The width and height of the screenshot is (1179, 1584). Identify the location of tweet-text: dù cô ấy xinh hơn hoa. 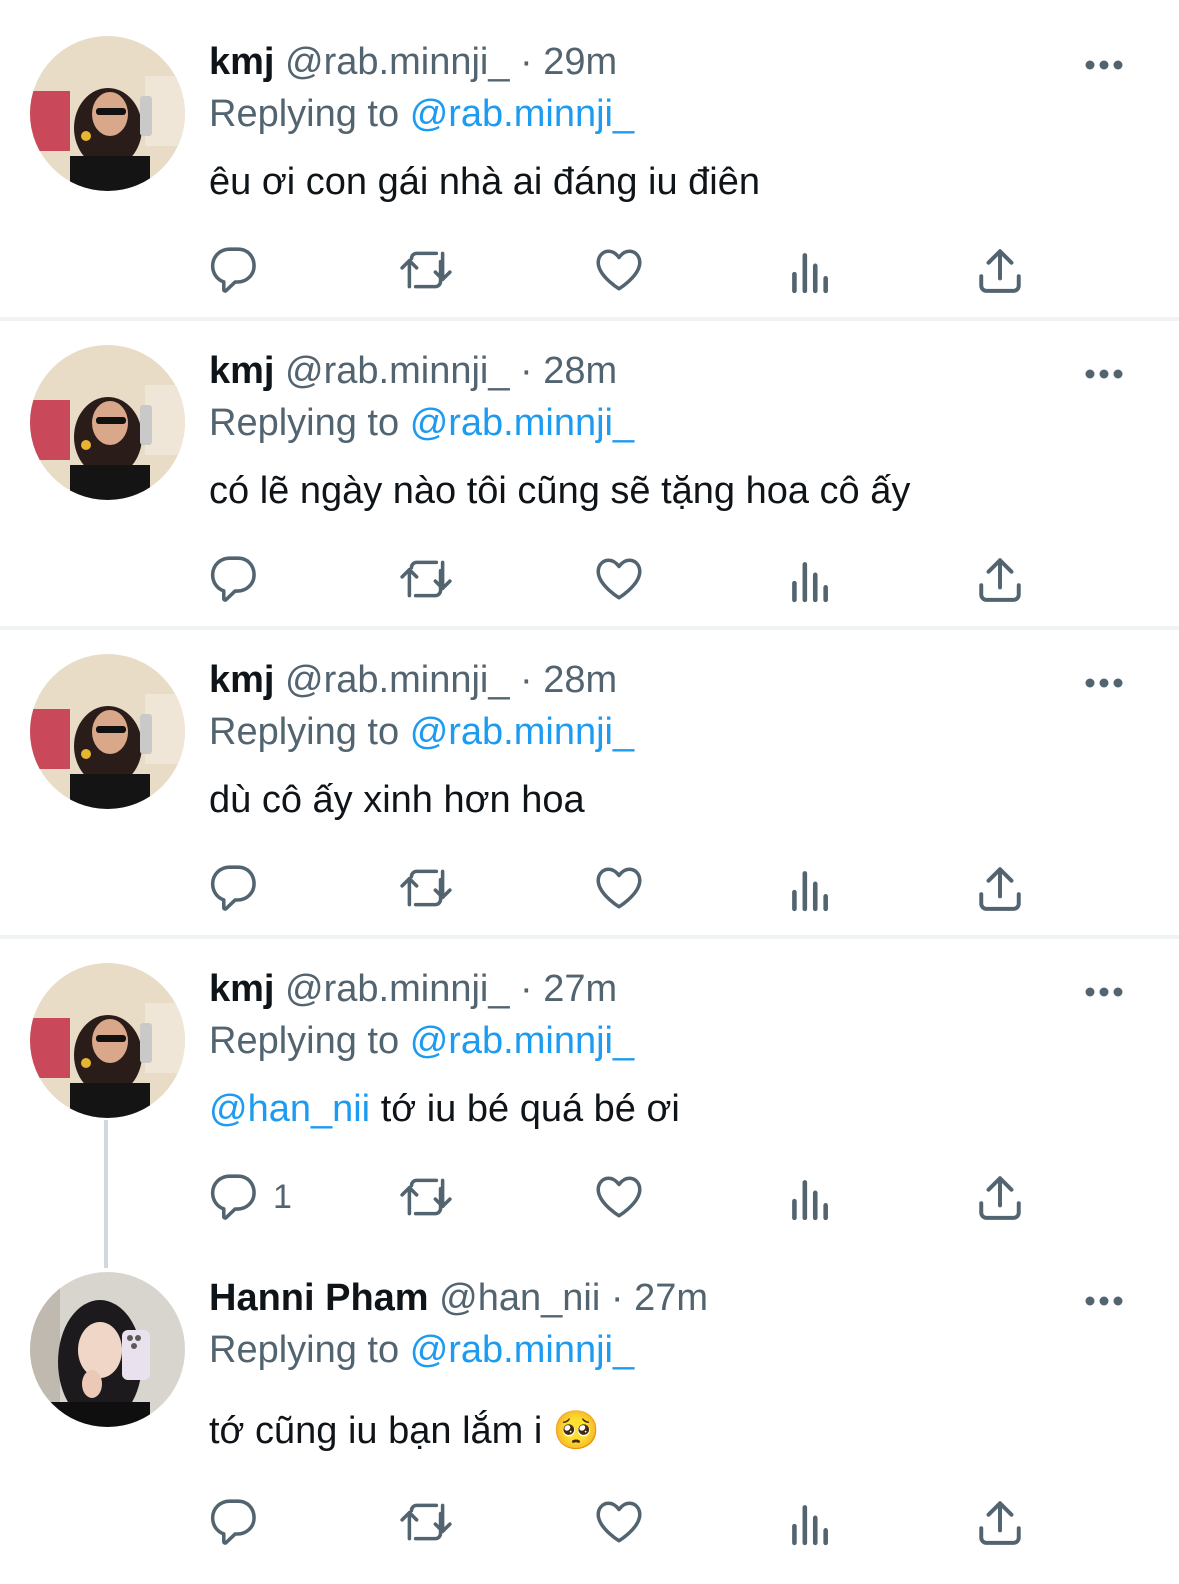
(397, 800).